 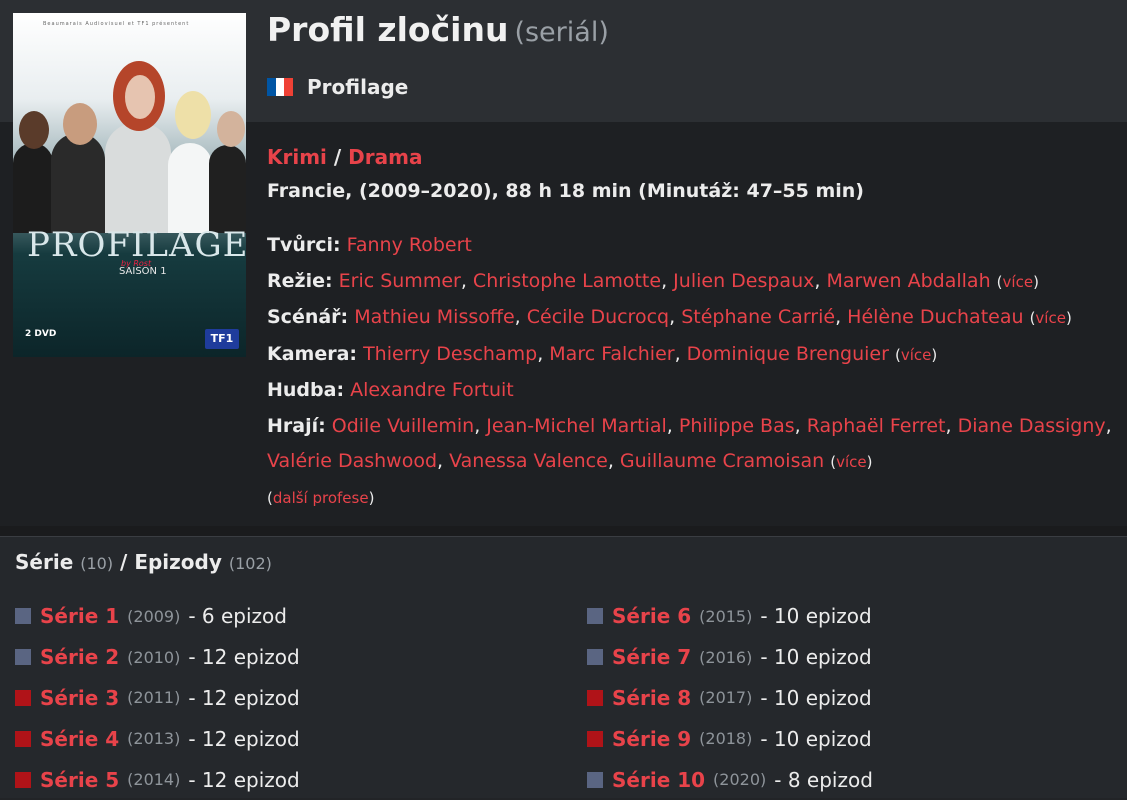 I want to click on cast-link: Diane Dassigny, so click(x=1032, y=426).